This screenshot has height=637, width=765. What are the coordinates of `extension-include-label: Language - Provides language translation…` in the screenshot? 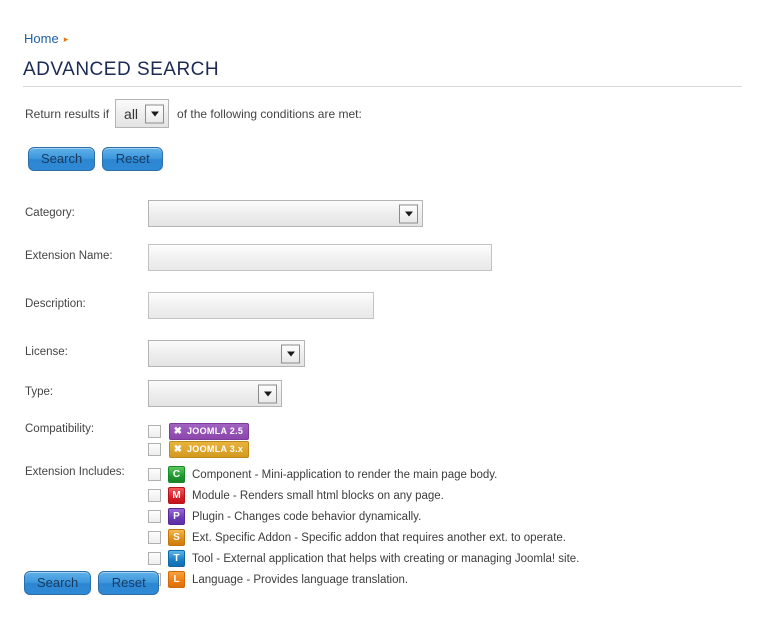 It's located at (300, 579).